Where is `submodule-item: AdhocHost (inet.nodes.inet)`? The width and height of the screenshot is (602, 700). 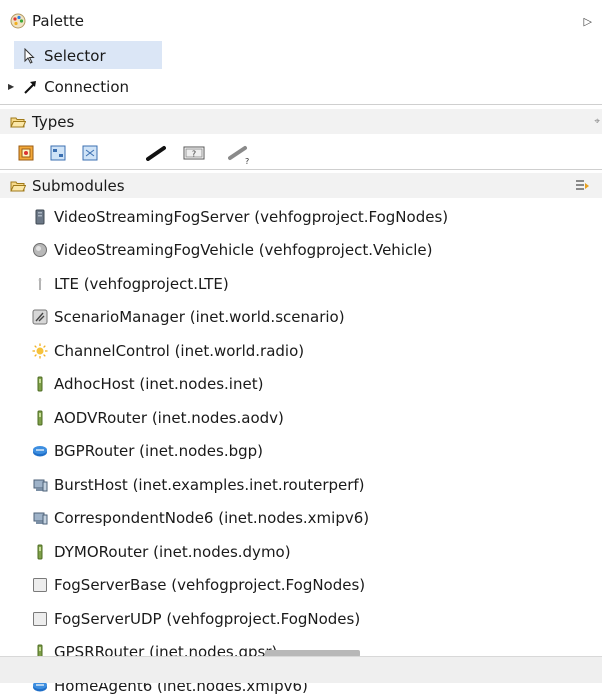 submodule-item: AdhocHost (inet.nodes.inet) is located at coordinates (147, 384).